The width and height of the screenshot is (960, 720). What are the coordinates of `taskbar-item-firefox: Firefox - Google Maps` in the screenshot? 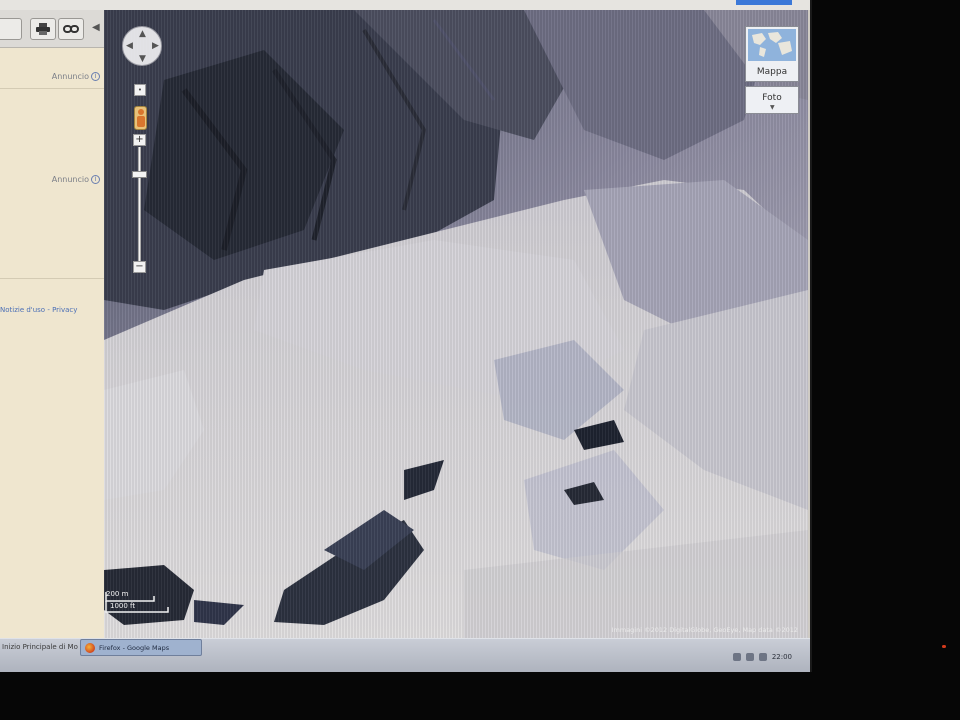 It's located at (141, 647).